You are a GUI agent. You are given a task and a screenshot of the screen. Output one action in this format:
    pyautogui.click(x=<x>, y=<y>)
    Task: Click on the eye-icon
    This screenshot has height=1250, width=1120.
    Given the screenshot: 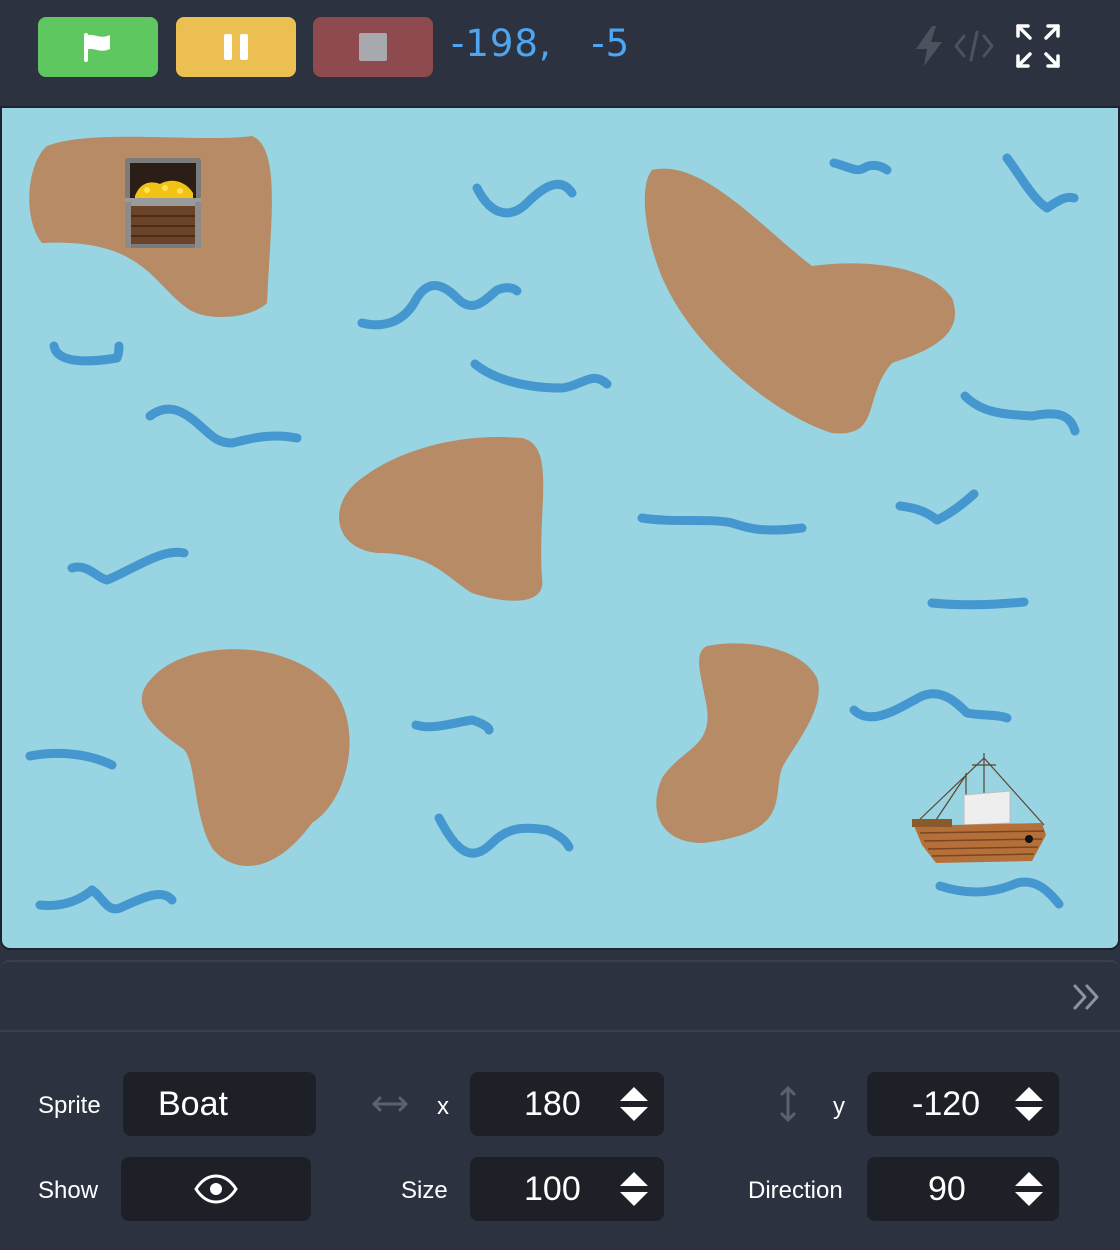 What is the action you would take?
    pyautogui.click(x=216, y=1189)
    